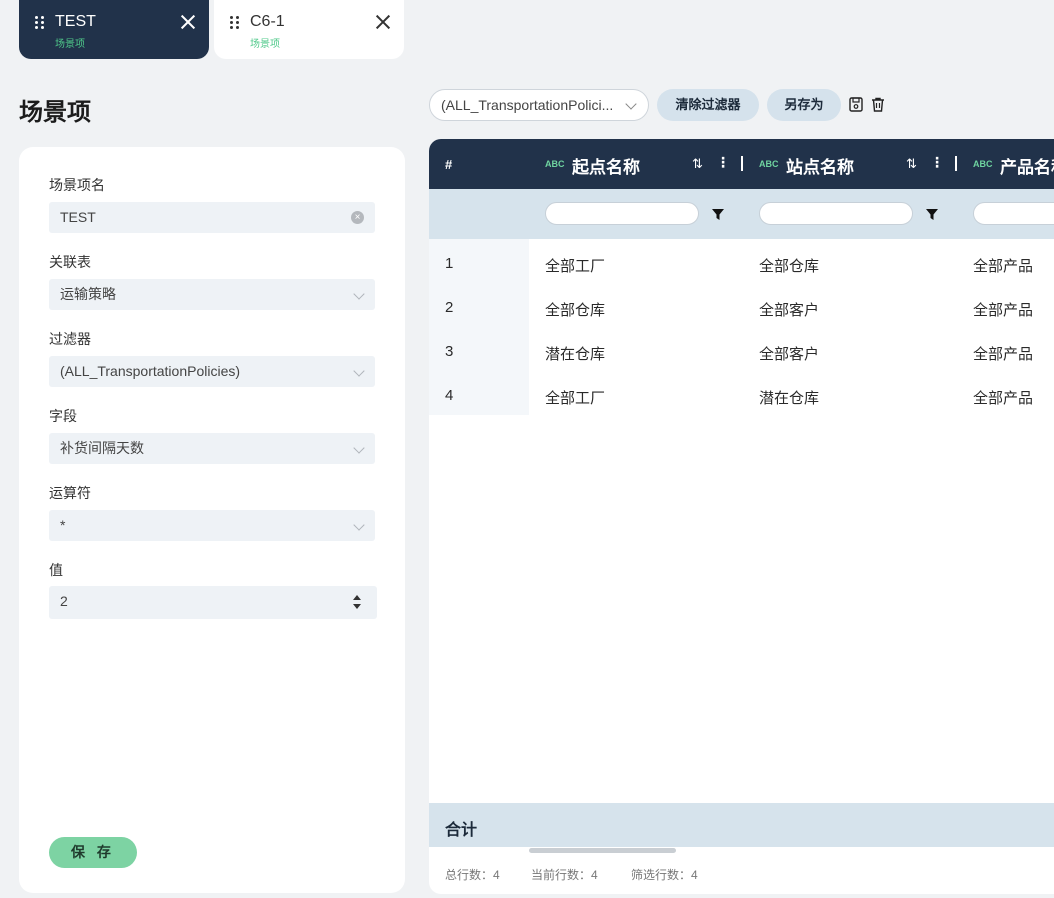 This screenshot has width=1054, height=898. I want to click on column-header-site: ABC 站点名称 ⇅ ⋮, so click(866, 164).